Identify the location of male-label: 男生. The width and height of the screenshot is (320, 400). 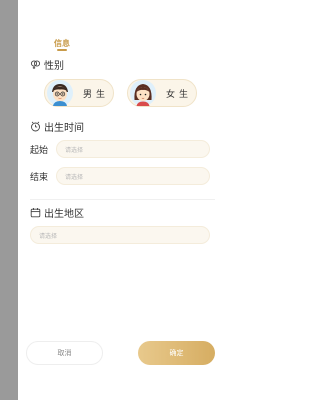
(96, 94).